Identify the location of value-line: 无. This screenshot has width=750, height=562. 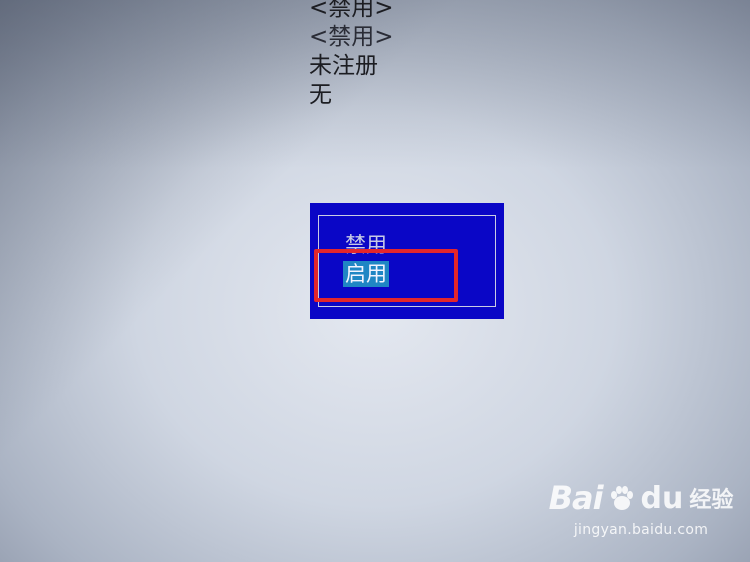
(320, 95).